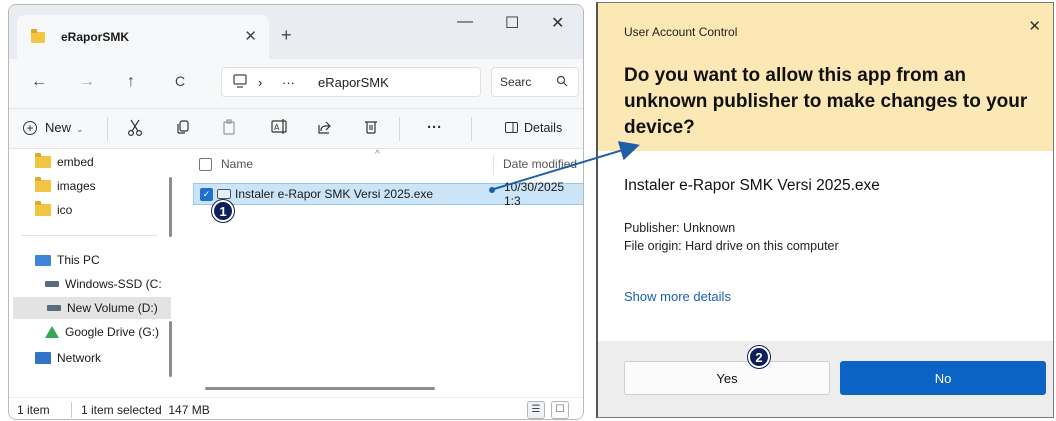  What do you see at coordinates (131, 82) in the screenshot?
I see `up-icon: ↑` at bounding box center [131, 82].